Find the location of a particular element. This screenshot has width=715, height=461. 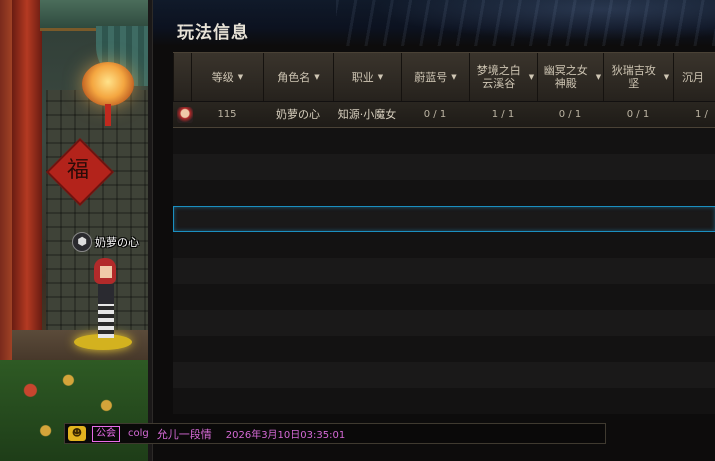

guild-chat-icon: ☻ is located at coordinates (77, 433).